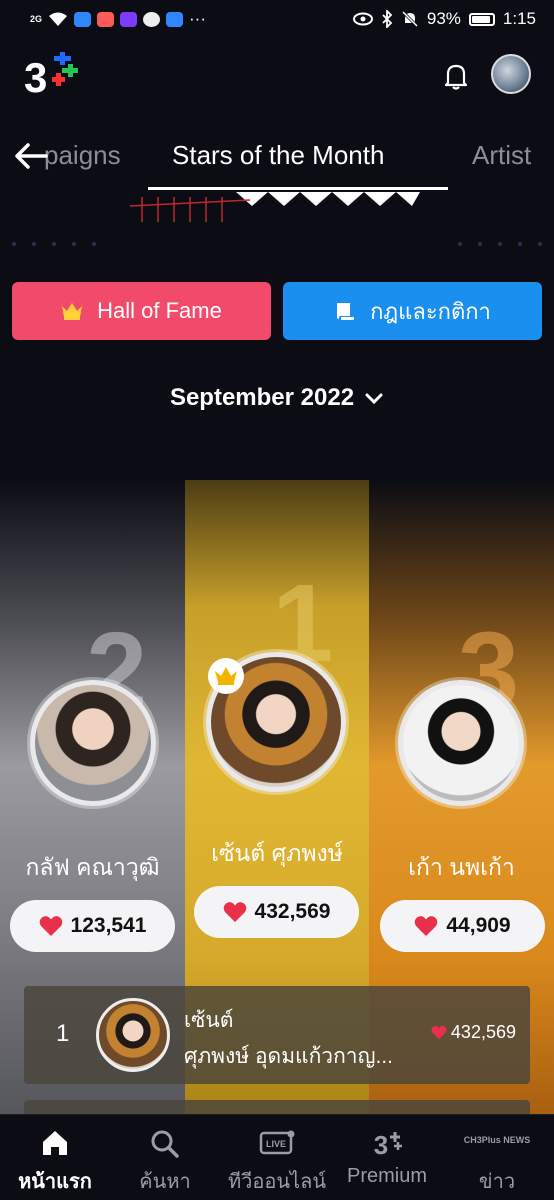  What do you see at coordinates (386, 1176) in the screenshot?
I see `nav-premium-label: Premium` at bounding box center [386, 1176].